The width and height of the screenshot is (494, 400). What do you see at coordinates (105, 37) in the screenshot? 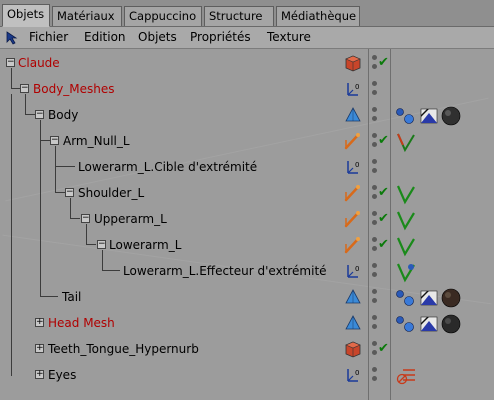
I see `menu-edition: Edition` at bounding box center [105, 37].